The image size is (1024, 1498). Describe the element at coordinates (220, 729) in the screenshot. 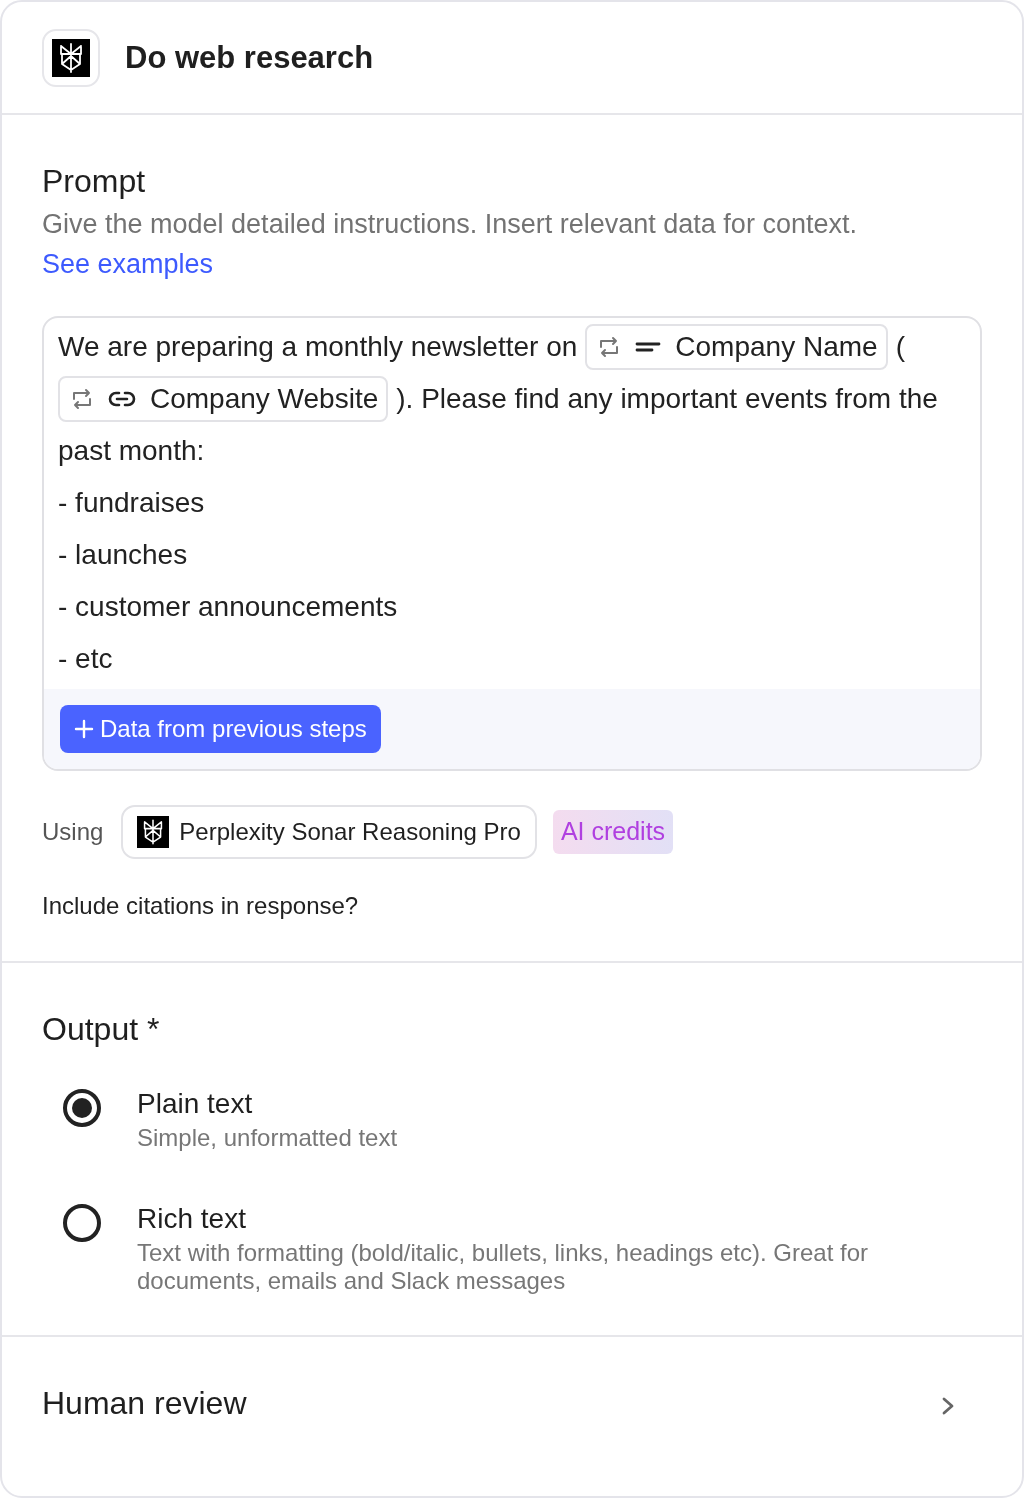

I see `add-data-button: Data from previous steps` at that location.